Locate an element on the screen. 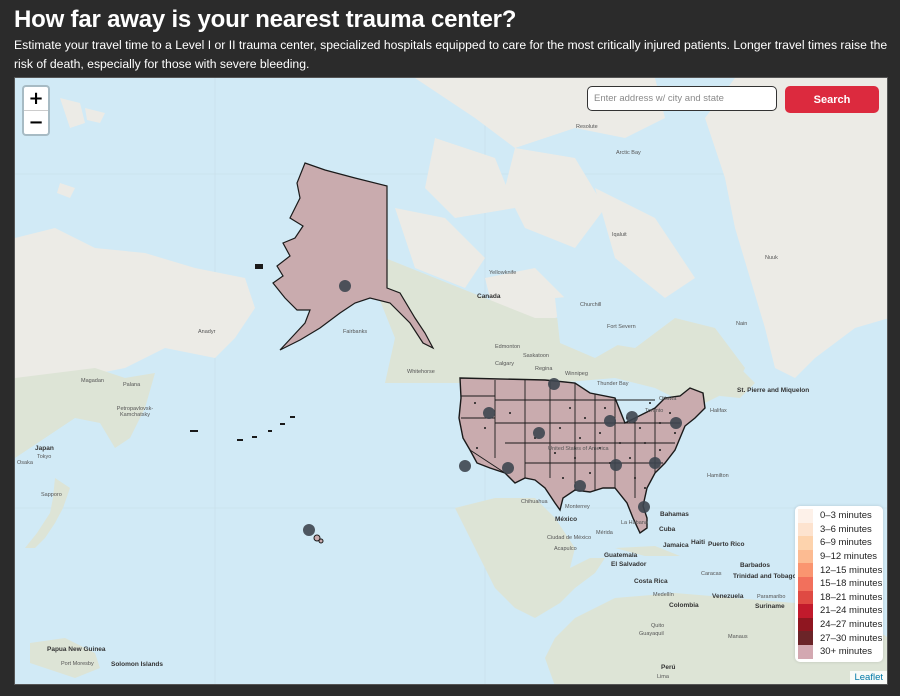 Image resolution: width=900 pixels, height=696 pixels. map-label: Manaus is located at coordinates (738, 637).